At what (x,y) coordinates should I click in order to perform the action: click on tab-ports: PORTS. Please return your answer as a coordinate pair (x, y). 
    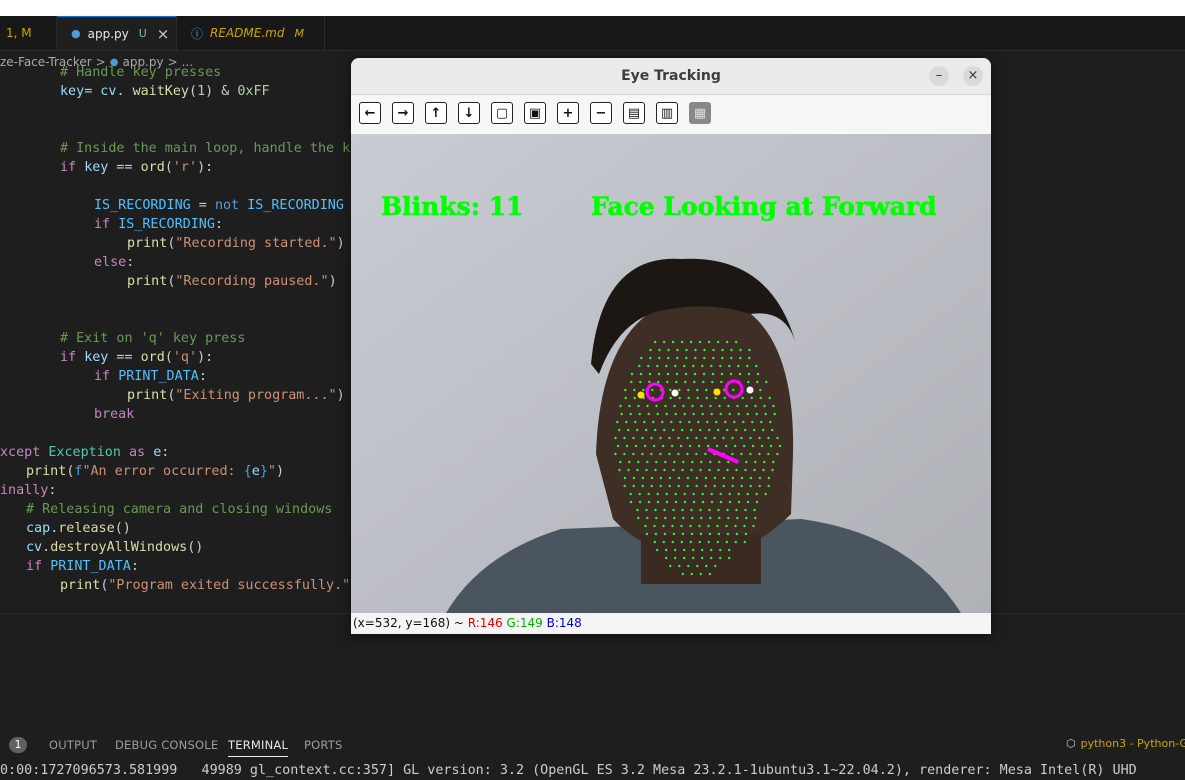
    Looking at the image, I should click on (323, 745).